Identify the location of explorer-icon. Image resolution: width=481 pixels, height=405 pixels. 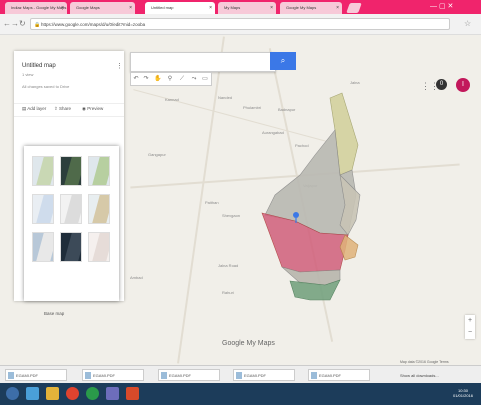
(32, 393).